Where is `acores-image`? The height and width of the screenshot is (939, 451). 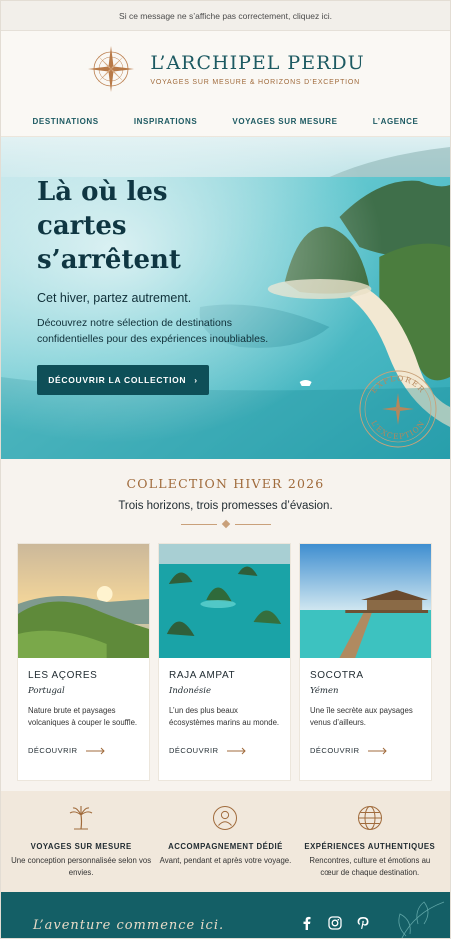 acores-image is located at coordinates (83, 601).